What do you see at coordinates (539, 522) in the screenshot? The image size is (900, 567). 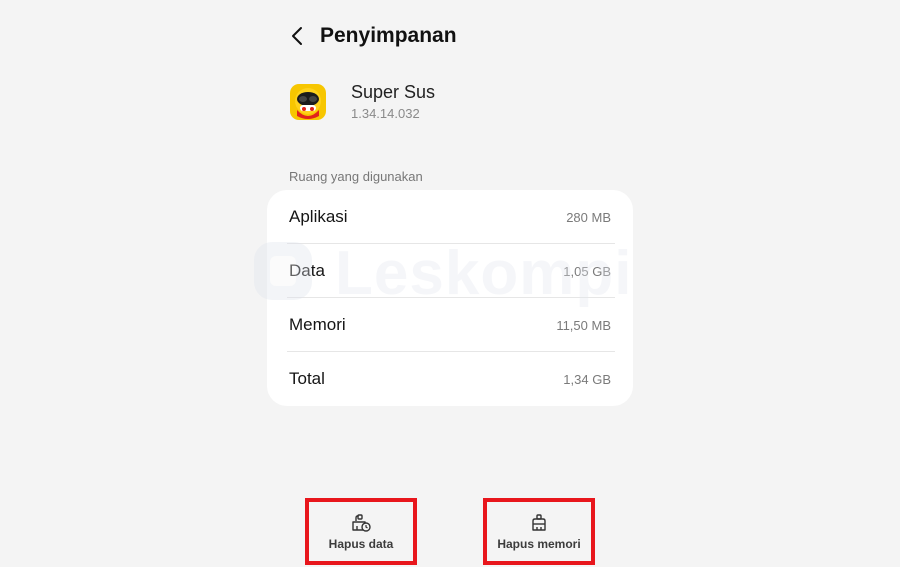 I see `clear-cache-icon` at bounding box center [539, 522].